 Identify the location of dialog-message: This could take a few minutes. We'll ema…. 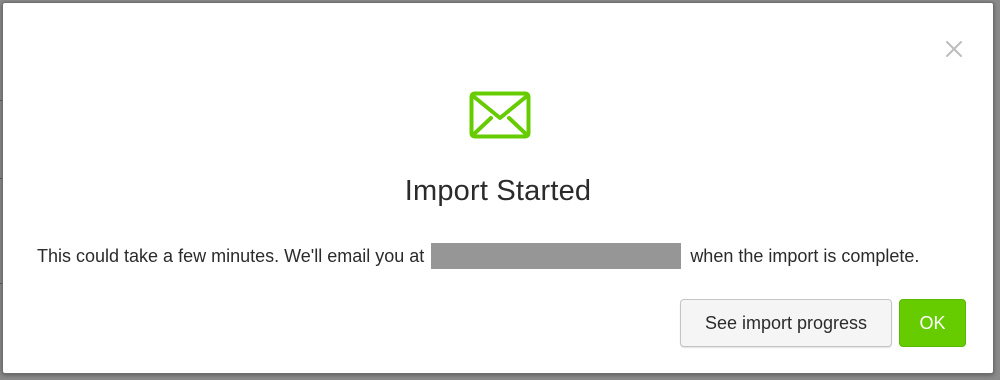
(478, 256).